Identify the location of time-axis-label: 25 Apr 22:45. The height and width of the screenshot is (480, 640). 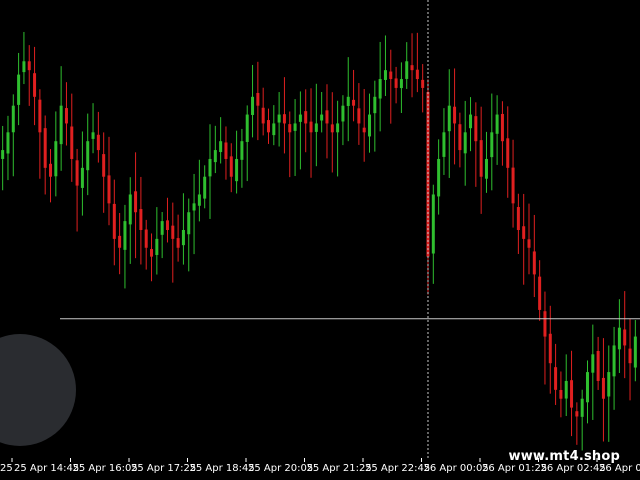
(397, 468).